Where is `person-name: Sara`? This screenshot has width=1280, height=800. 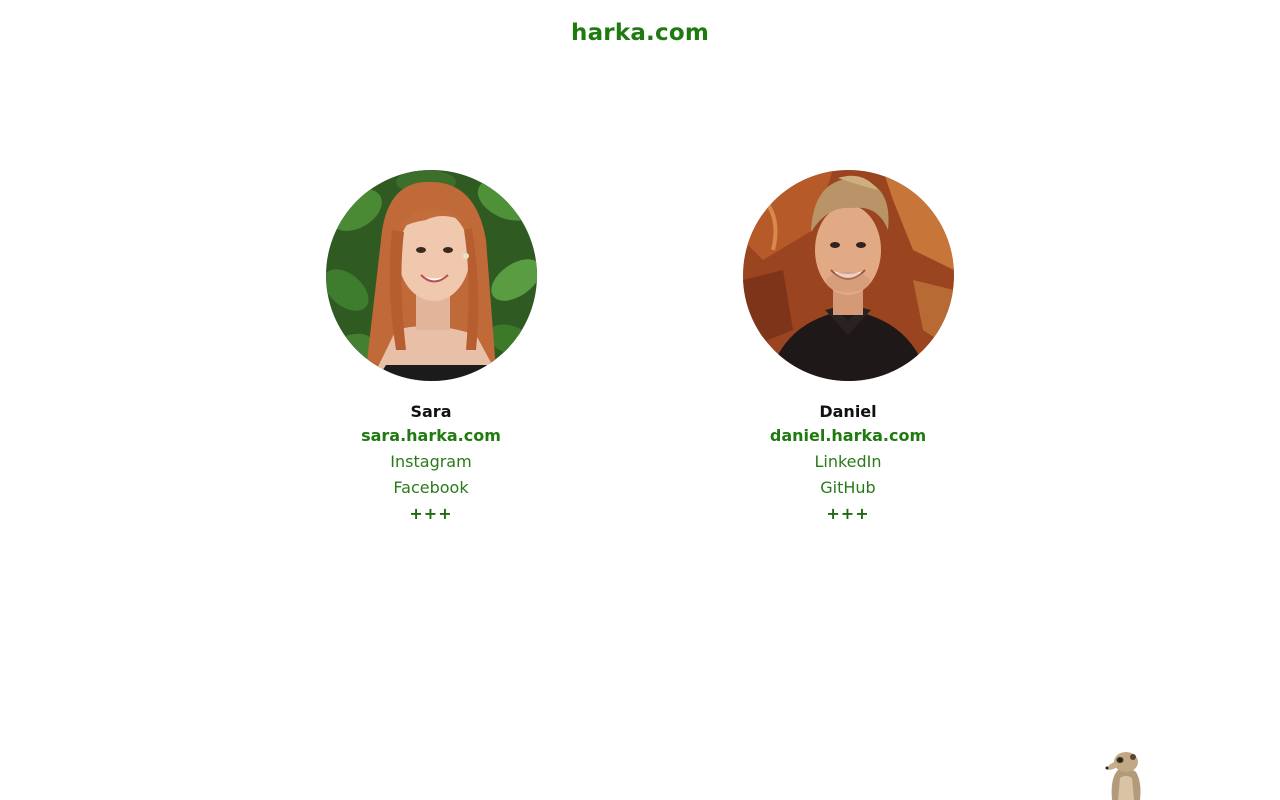
person-name: Sara is located at coordinates (431, 411).